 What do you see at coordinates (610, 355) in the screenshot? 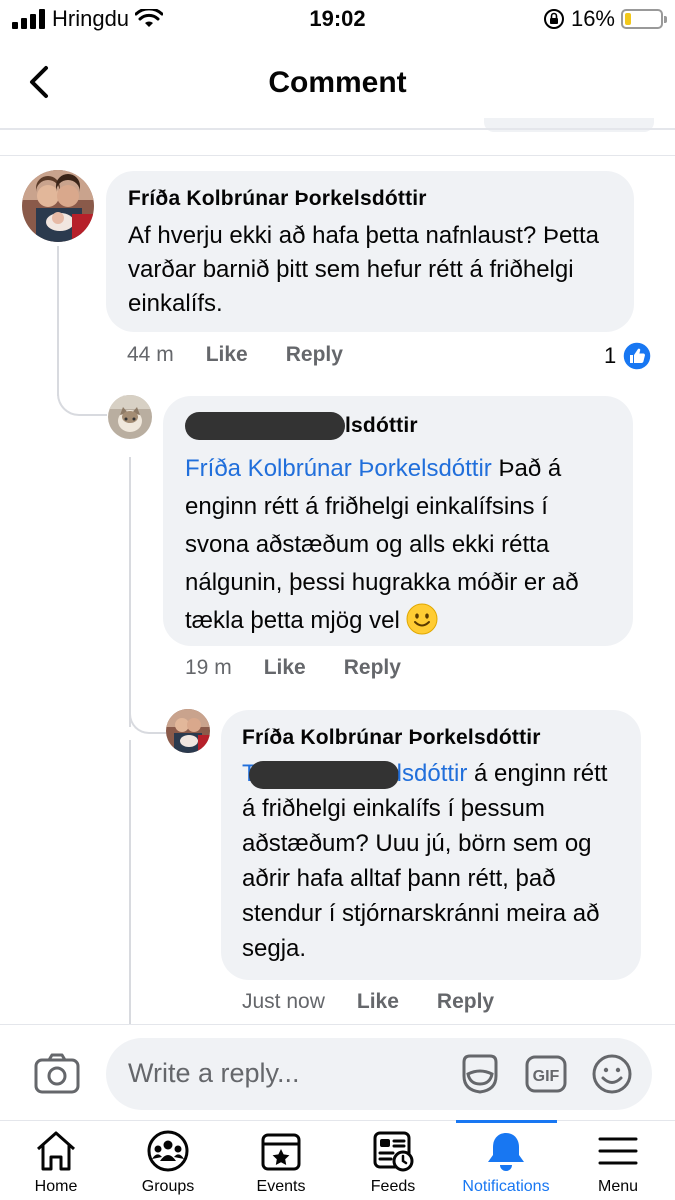
I see `reaction-count: 1` at bounding box center [610, 355].